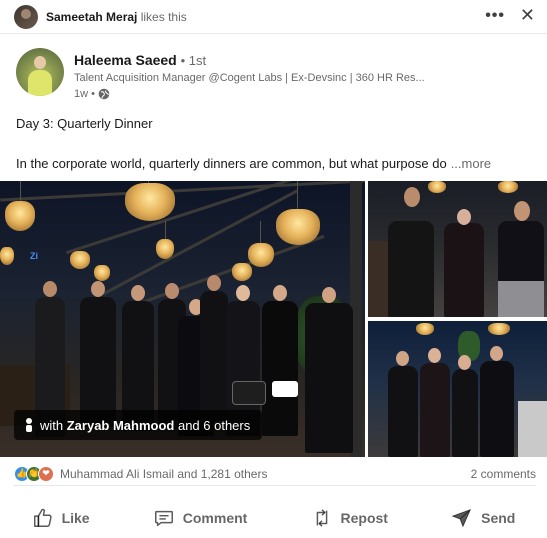  I want to click on actor-name-line: Haleema Saeed • 1st, so click(140, 60).